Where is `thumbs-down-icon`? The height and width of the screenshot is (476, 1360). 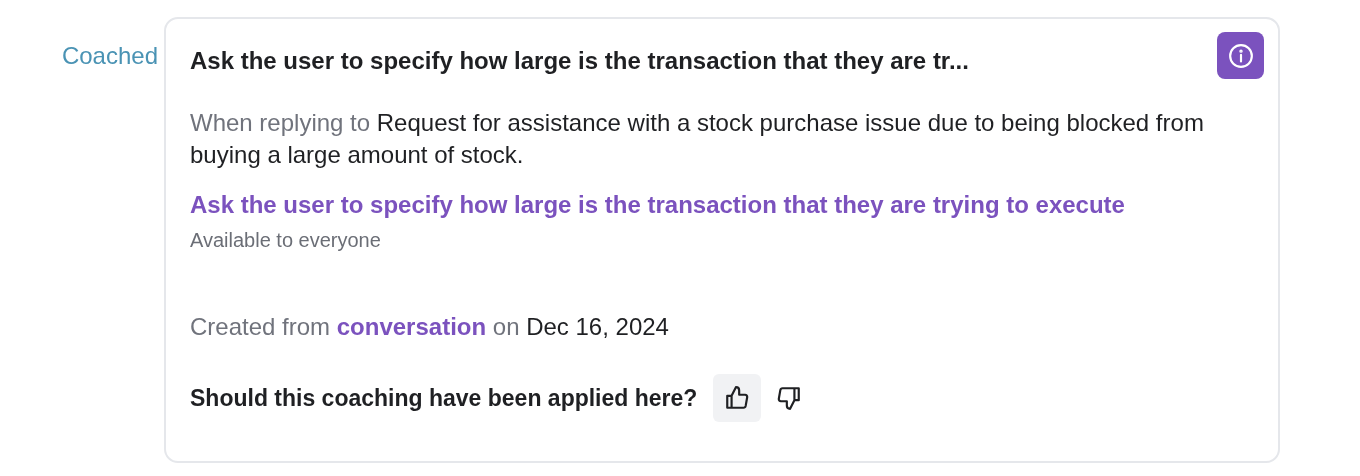 thumbs-down-icon is located at coordinates (789, 398).